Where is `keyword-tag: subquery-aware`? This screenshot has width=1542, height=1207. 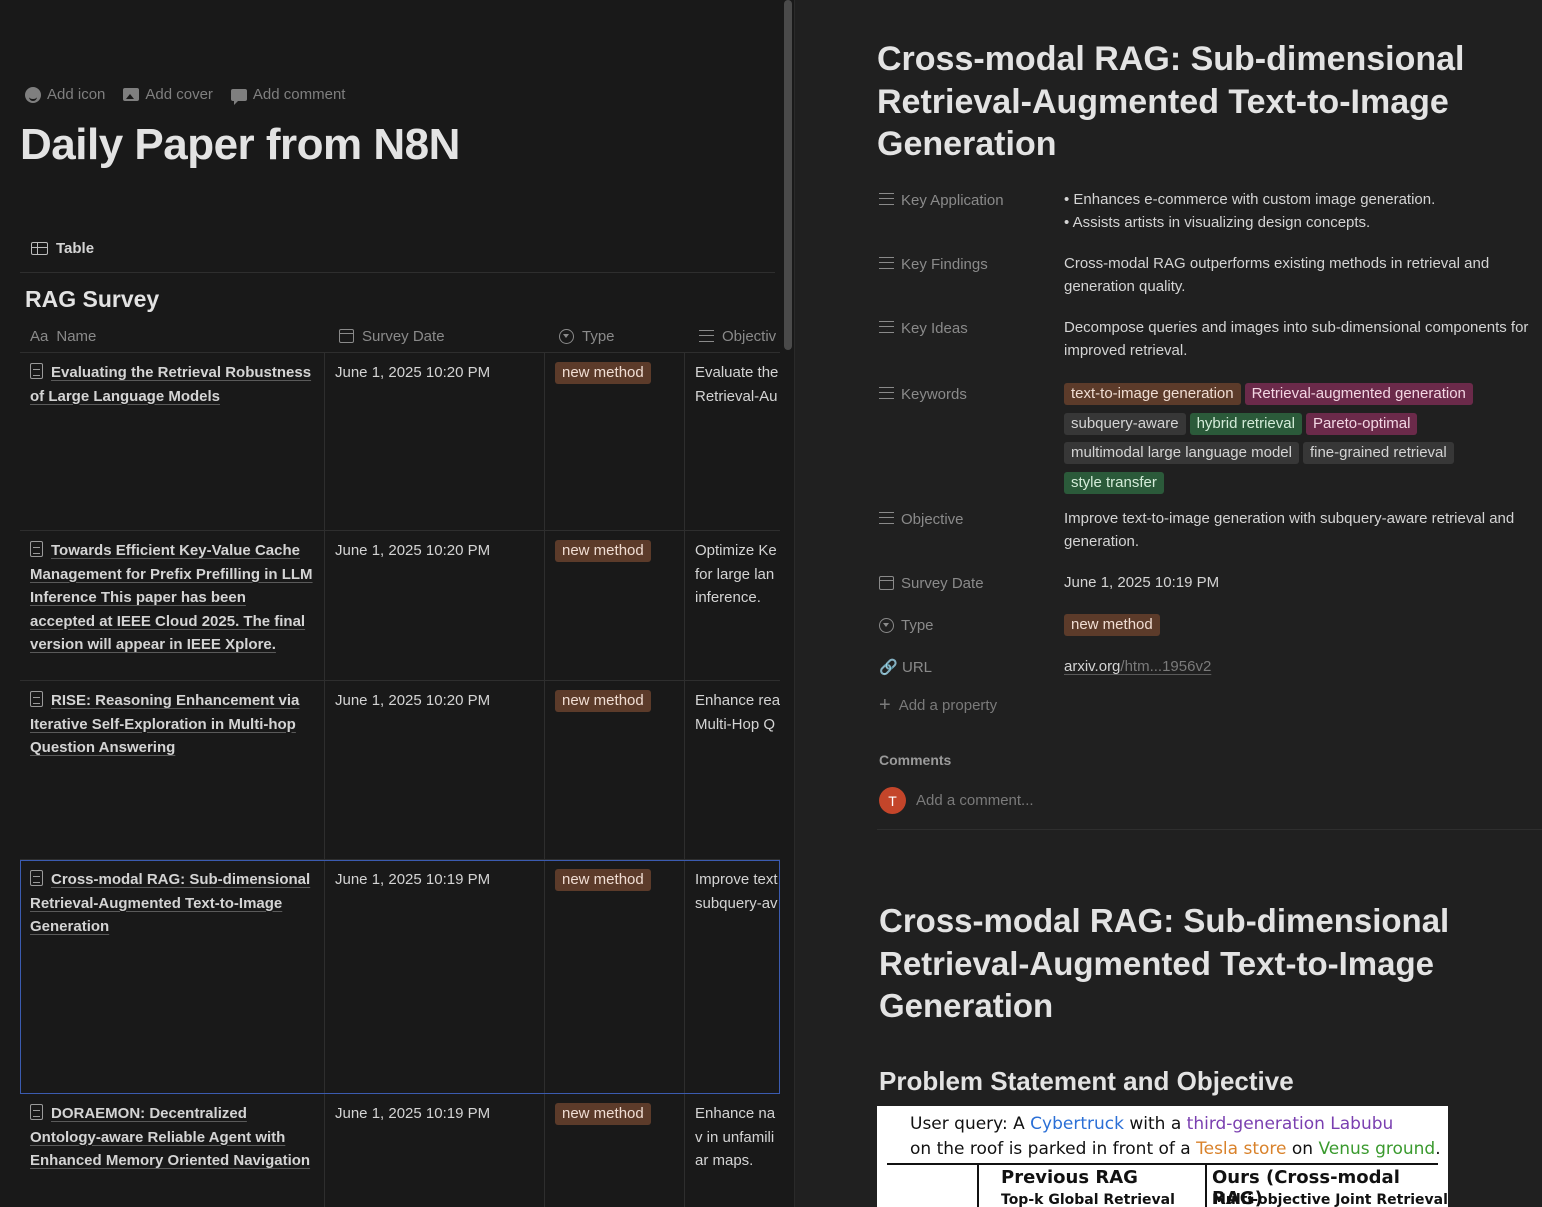
keyword-tag: subquery-aware is located at coordinates (1125, 423).